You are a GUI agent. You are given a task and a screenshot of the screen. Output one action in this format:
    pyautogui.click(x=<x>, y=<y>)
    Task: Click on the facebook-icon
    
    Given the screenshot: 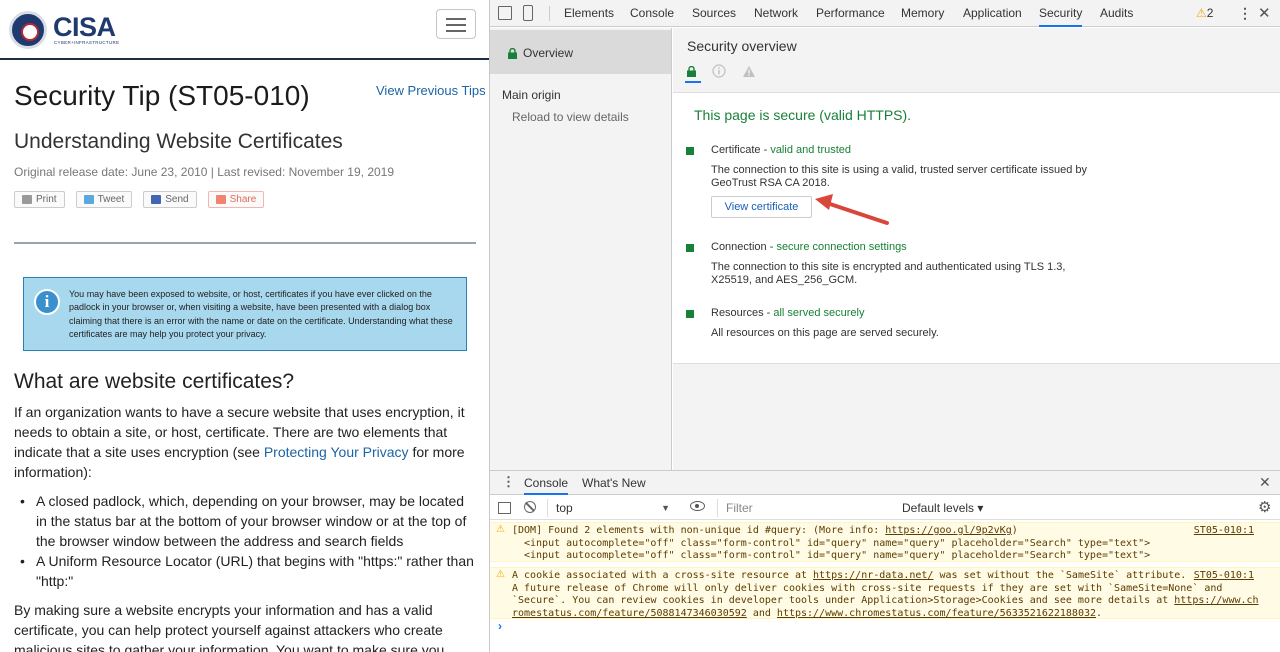 What is the action you would take?
    pyautogui.click(x=156, y=199)
    